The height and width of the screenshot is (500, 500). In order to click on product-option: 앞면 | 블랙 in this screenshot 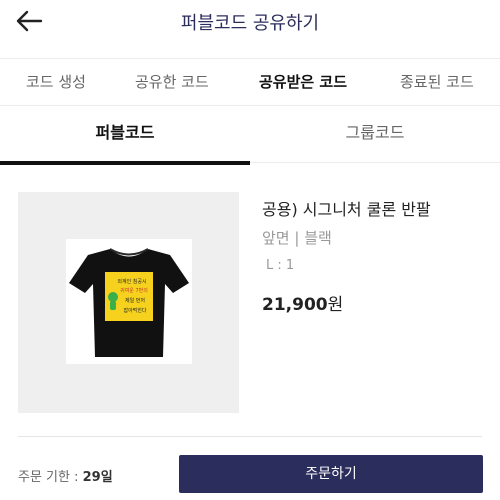, I will do `click(297, 238)`.